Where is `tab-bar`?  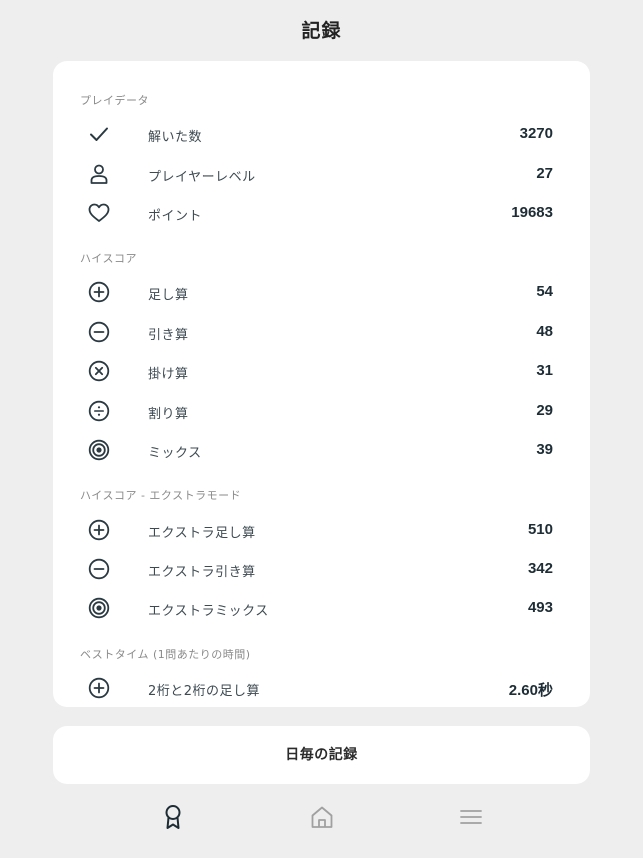 tab-bar is located at coordinates (321, 817).